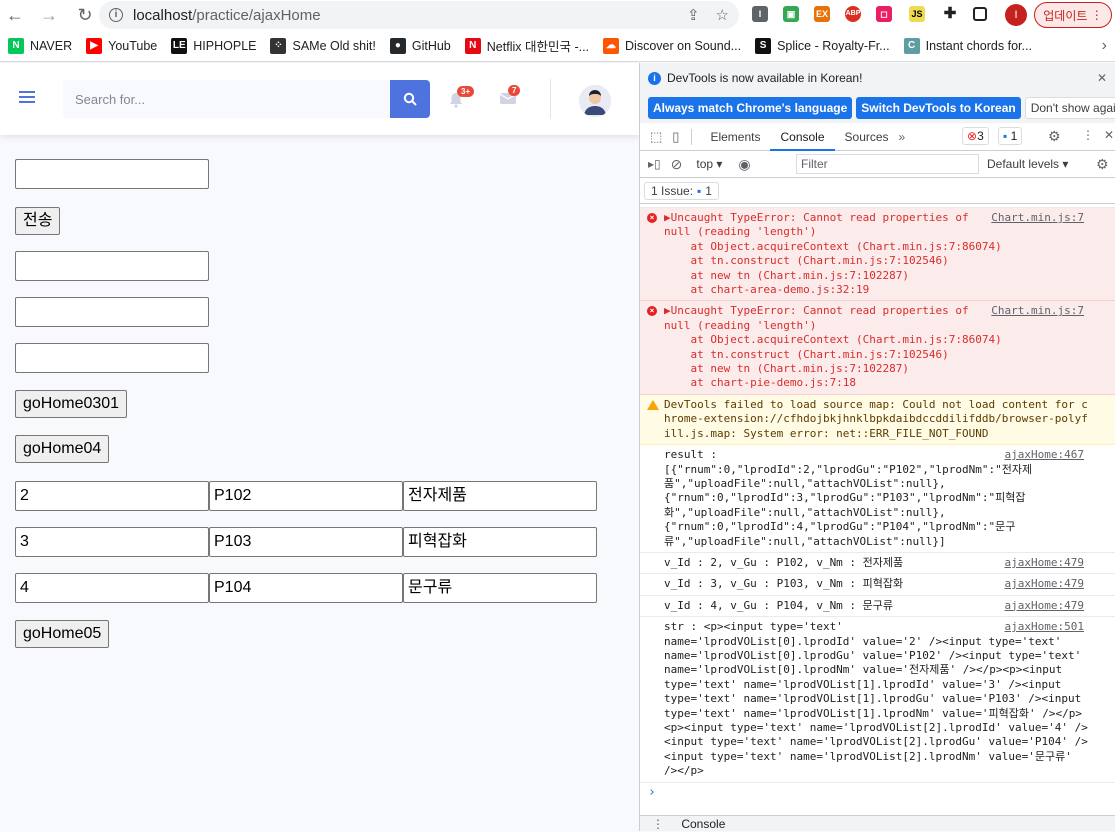 The image size is (1115, 832). Describe the element at coordinates (677, 164) in the screenshot. I see `clear-console-icon: ⊘` at that location.